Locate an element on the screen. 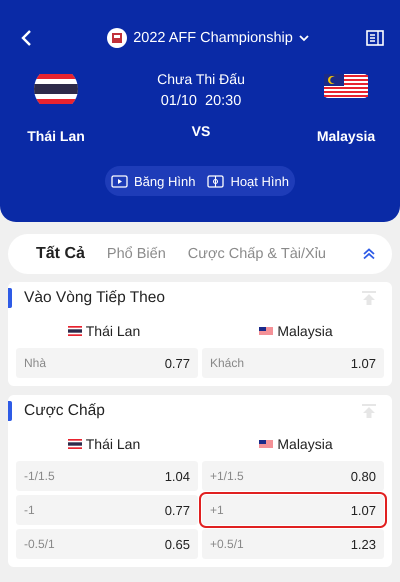 The width and height of the screenshot is (400, 582). pitch-icon is located at coordinates (215, 181).